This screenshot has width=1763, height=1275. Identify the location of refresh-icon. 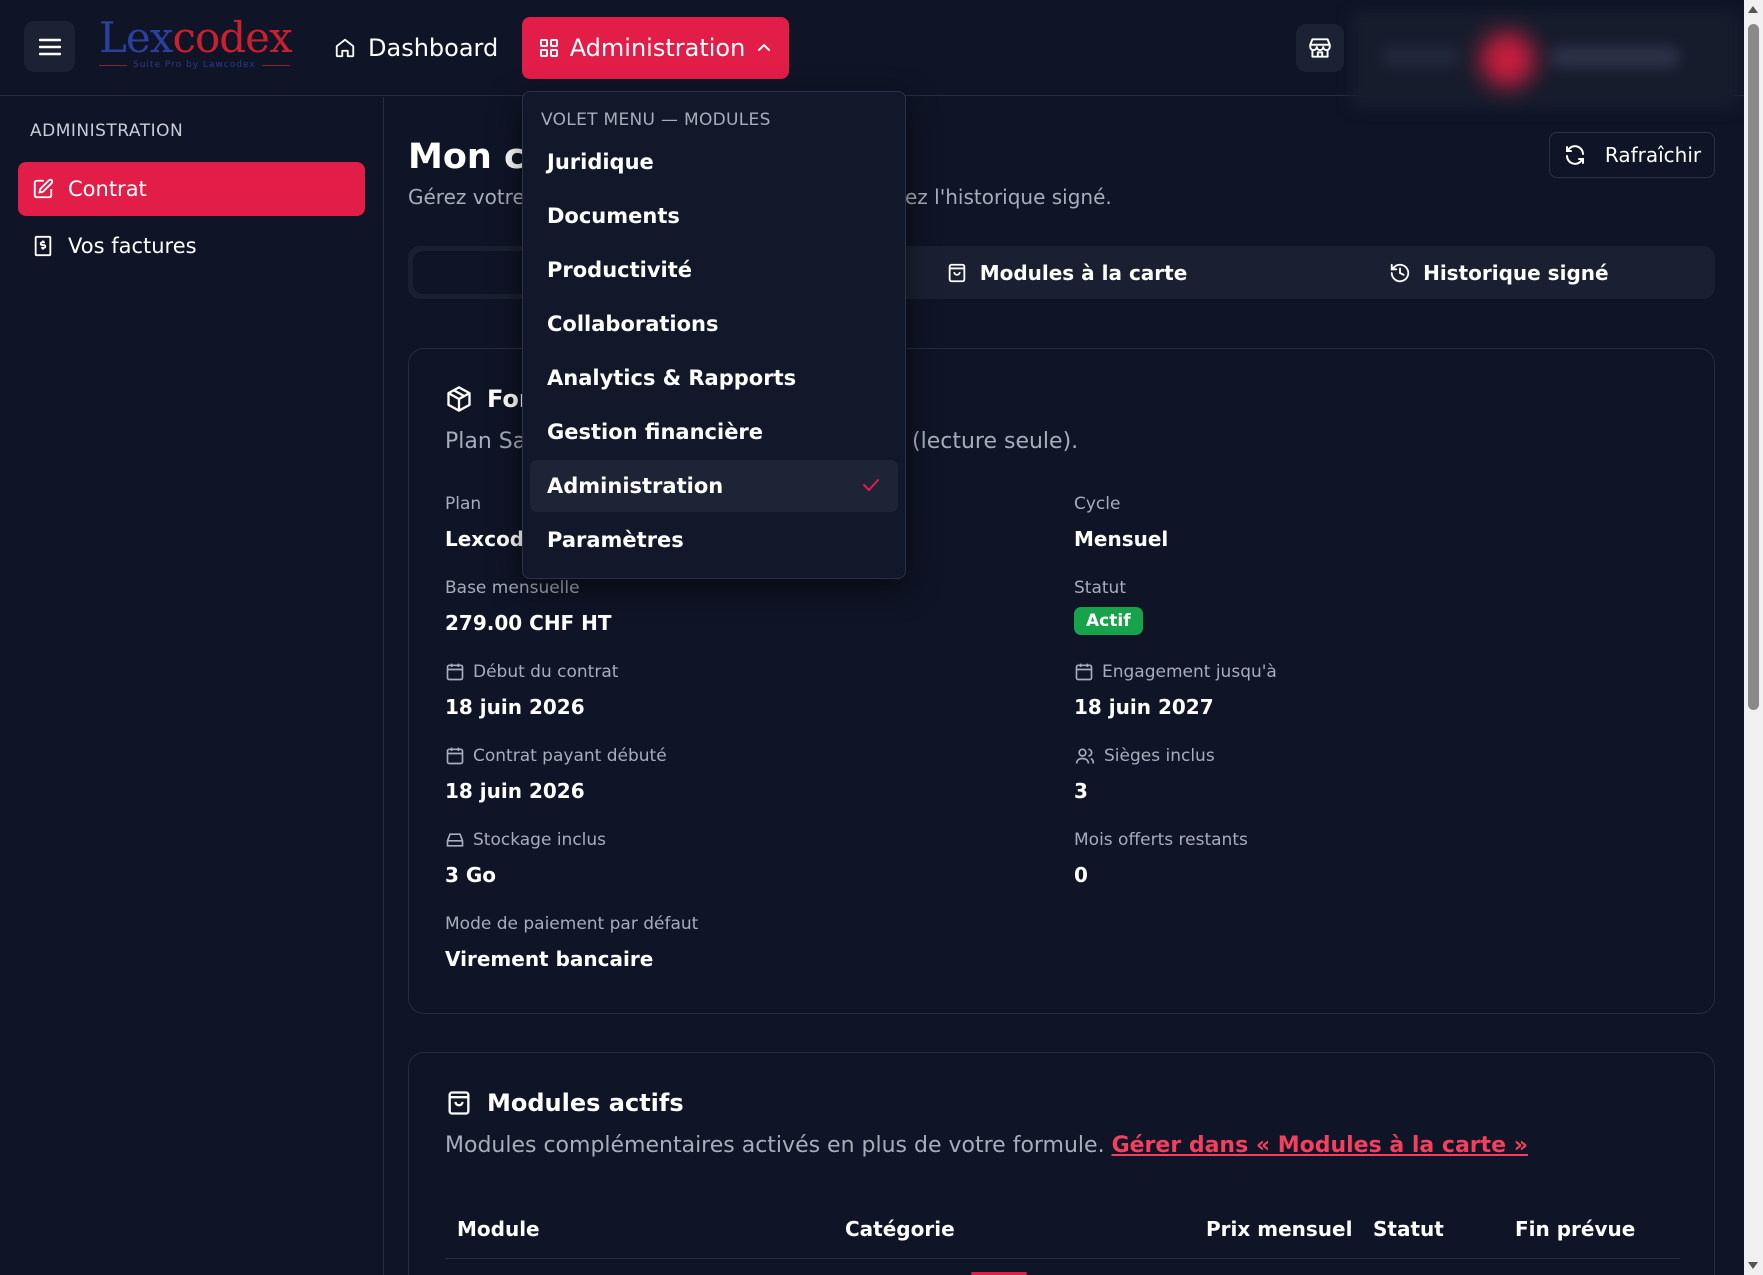
(1574, 155).